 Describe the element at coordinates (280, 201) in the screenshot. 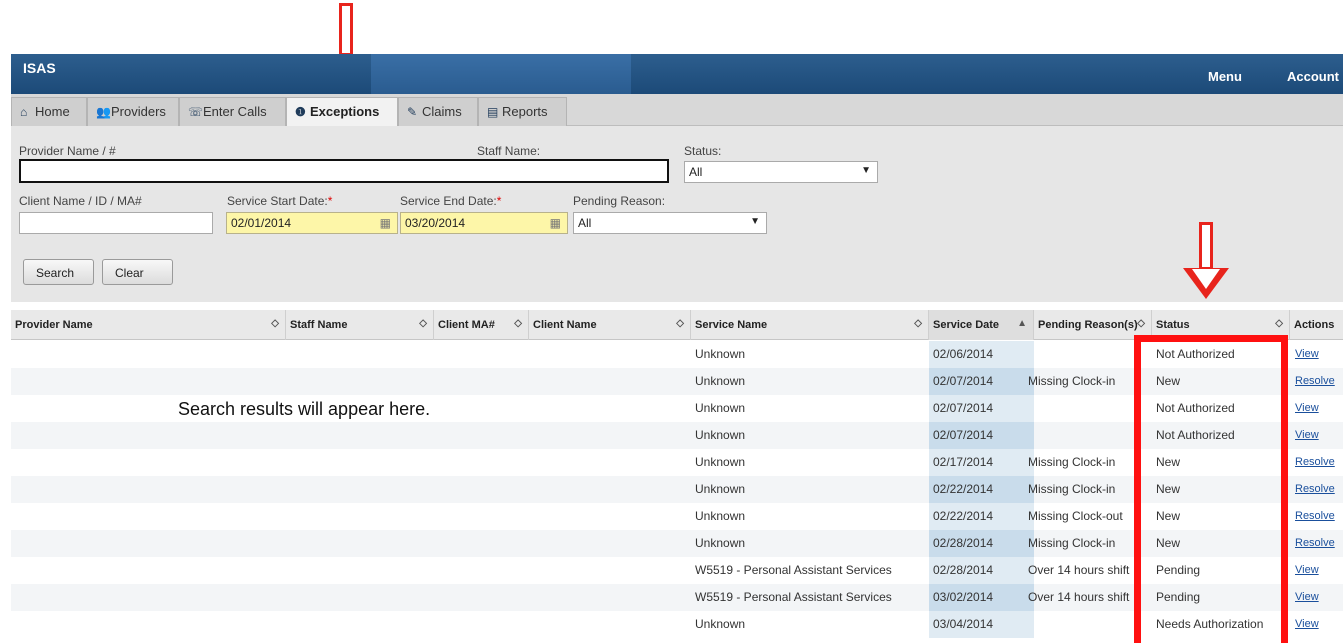

I see `start-date-label: Service Start Date:*` at that location.